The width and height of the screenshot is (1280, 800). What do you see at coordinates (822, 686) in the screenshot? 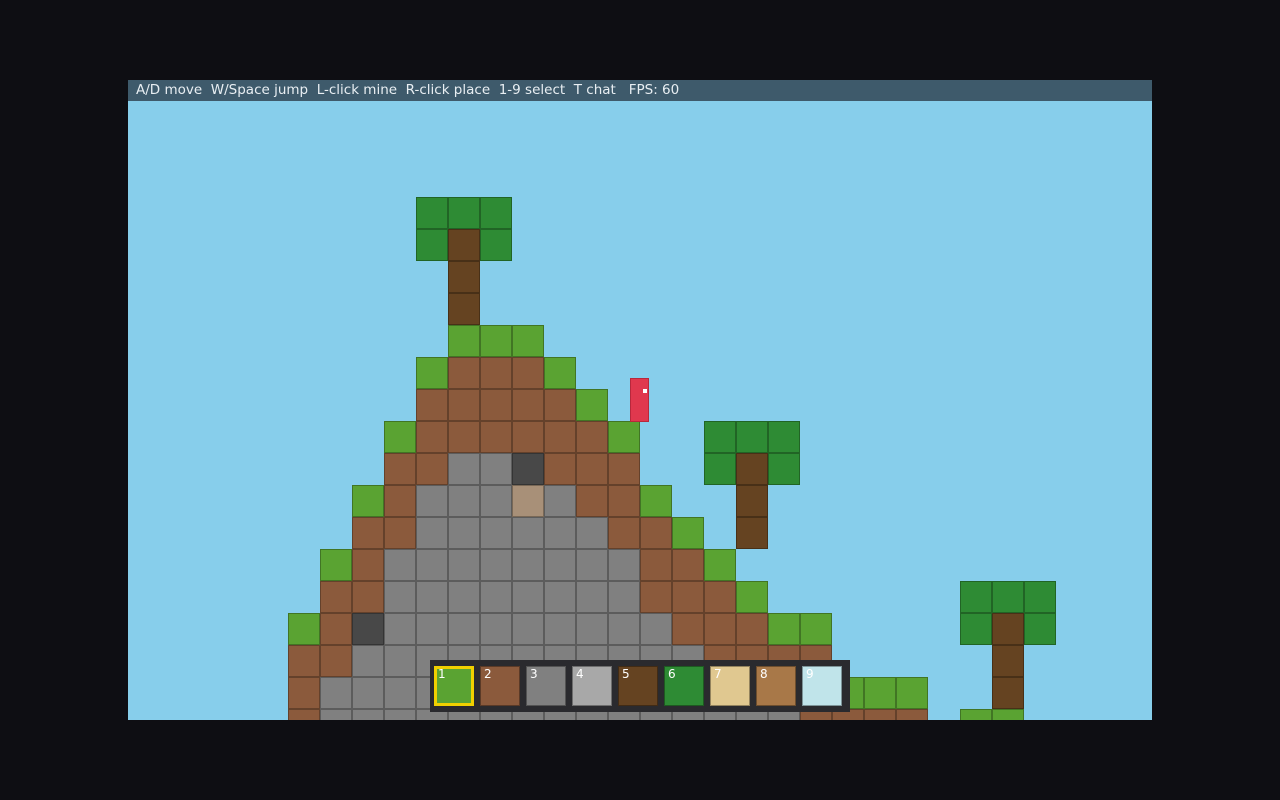
I see `hotbar-slot-glass: 9` at bounding box center [822, 686].